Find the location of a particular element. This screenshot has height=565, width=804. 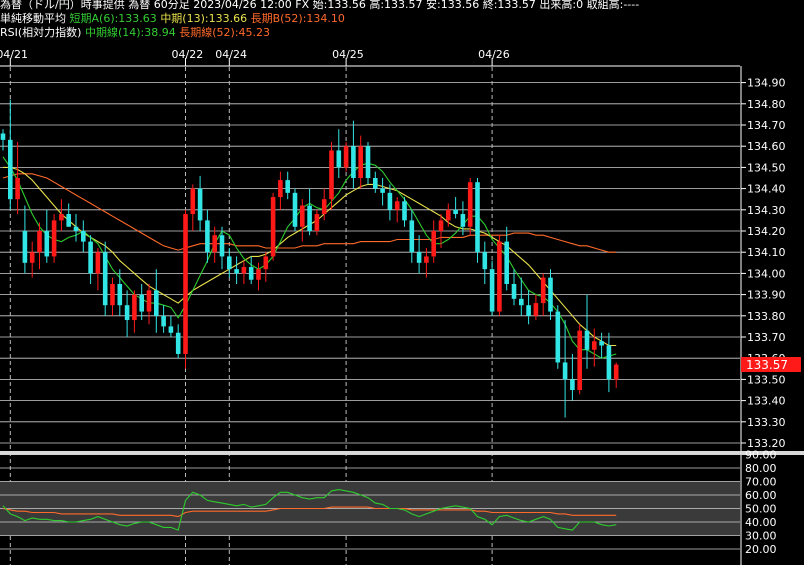

rsi-tick-label-6: 30.00 is located at coordinates (761, 536).